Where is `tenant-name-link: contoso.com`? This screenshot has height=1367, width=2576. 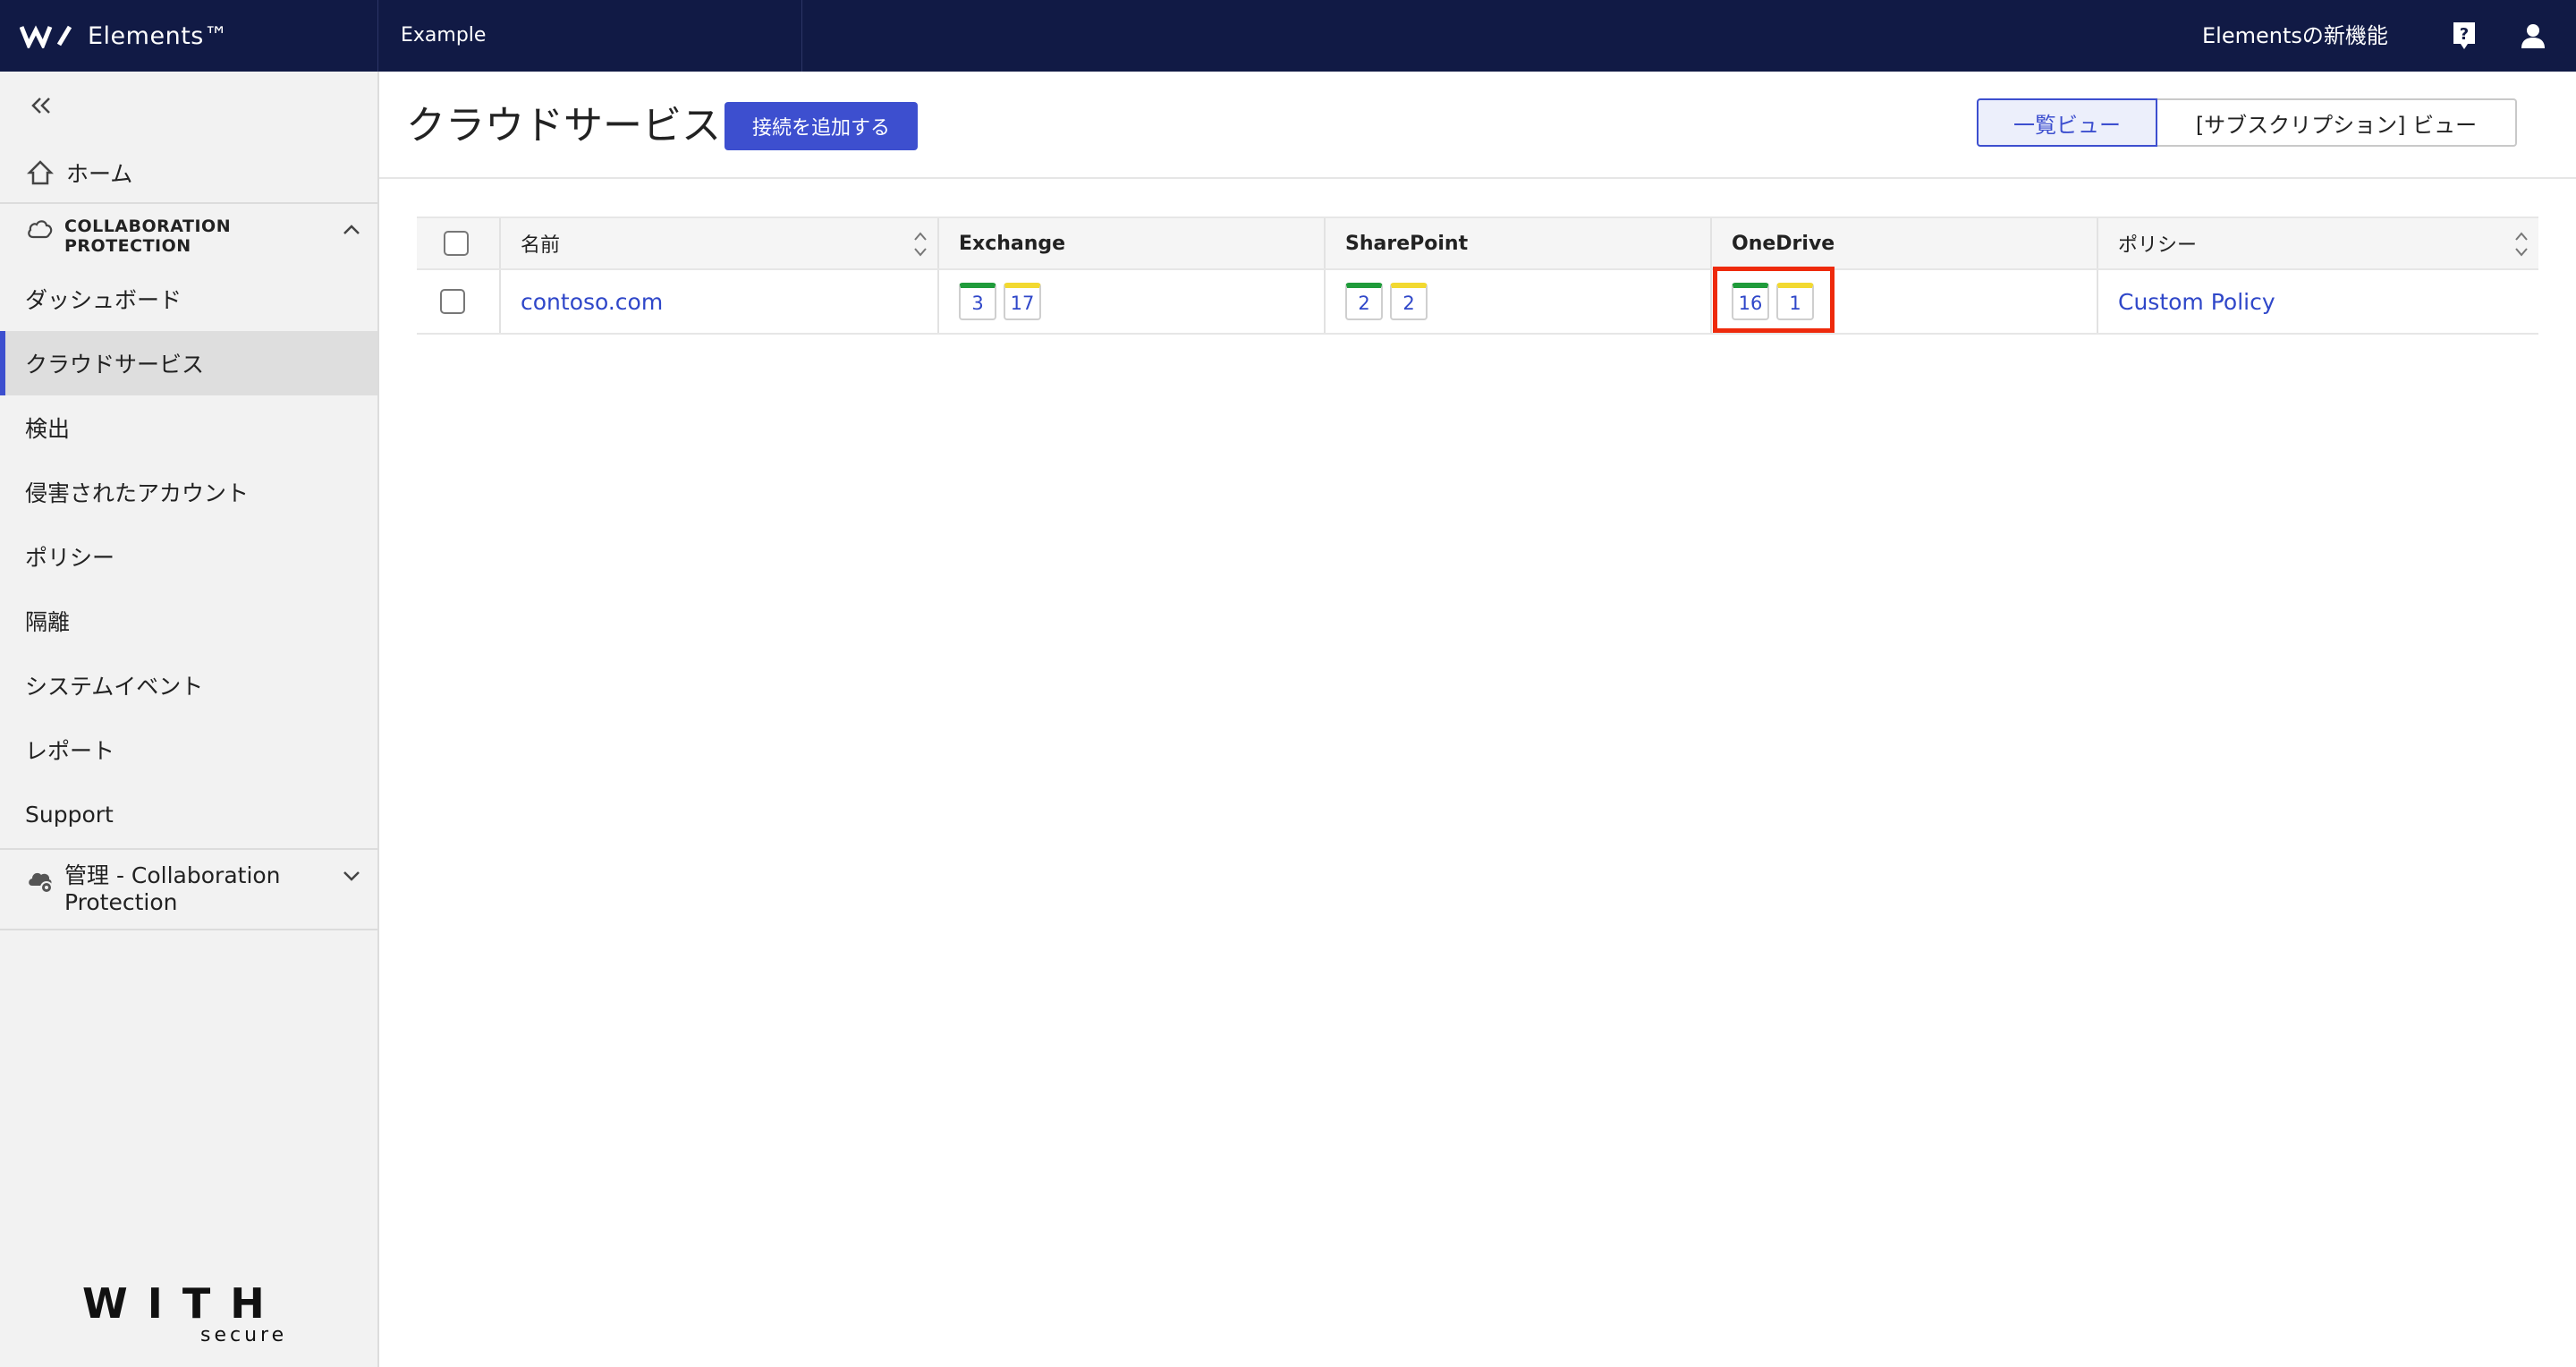 tenant-name-link: contoso.com is located at coordinates (592, 302).